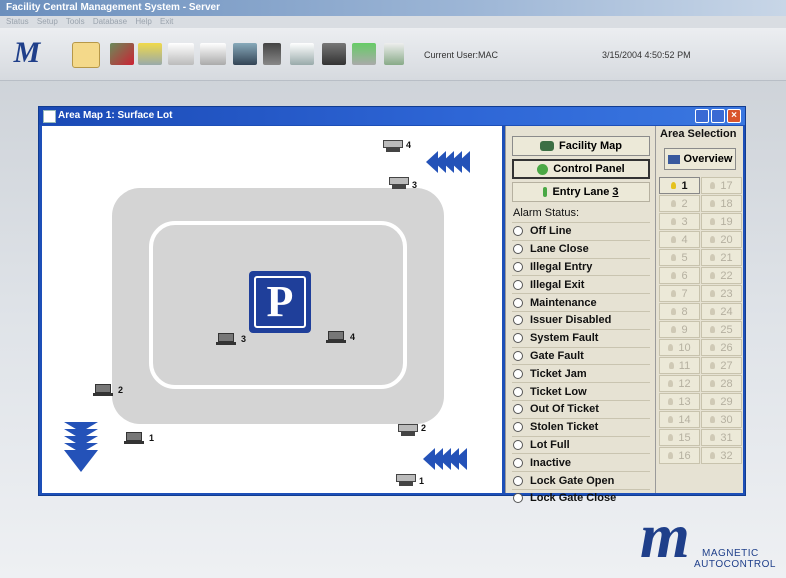  Describe the element at coordinates (721, 221) in the screenshot. I see `area-button-19: 19` at that location.